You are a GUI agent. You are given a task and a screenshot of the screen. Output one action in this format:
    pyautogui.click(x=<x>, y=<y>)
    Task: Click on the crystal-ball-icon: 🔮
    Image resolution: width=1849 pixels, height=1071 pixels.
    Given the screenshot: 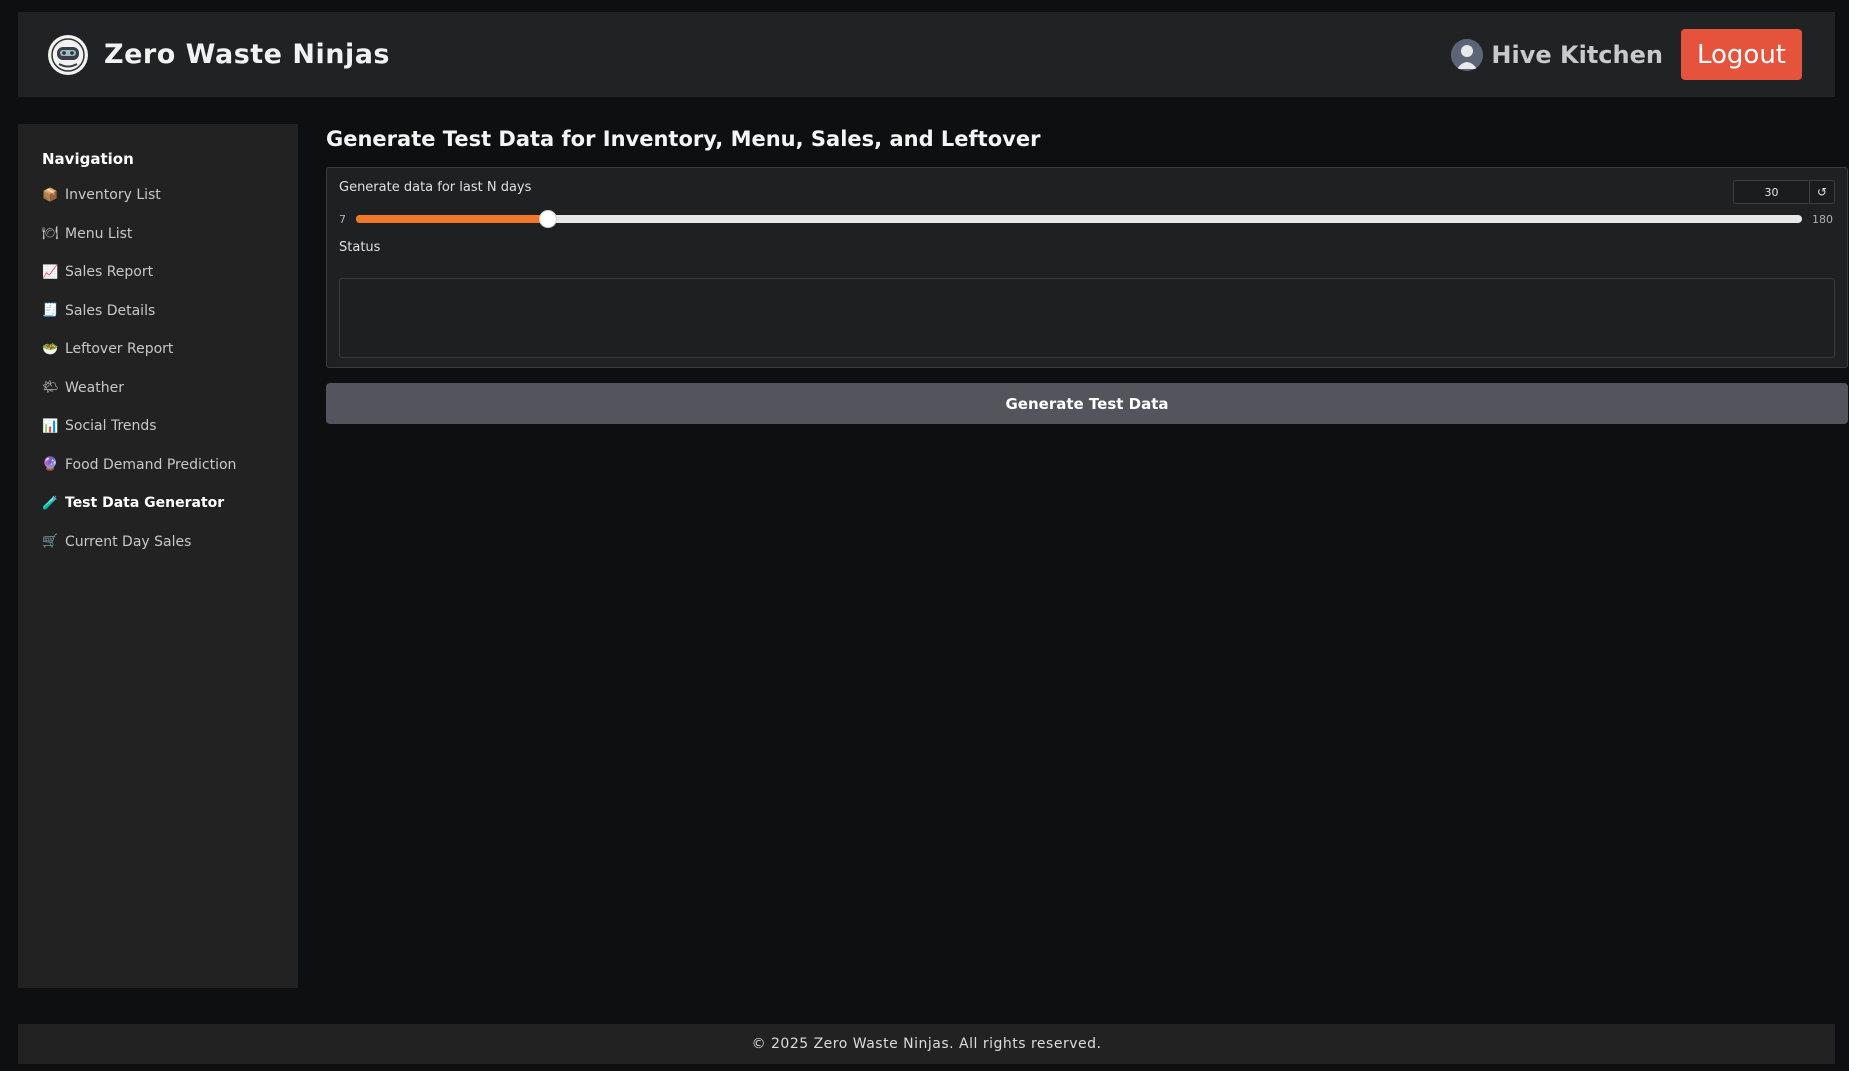 What is the action you would take?
    pyautogui.click(x=50, y=465)
    